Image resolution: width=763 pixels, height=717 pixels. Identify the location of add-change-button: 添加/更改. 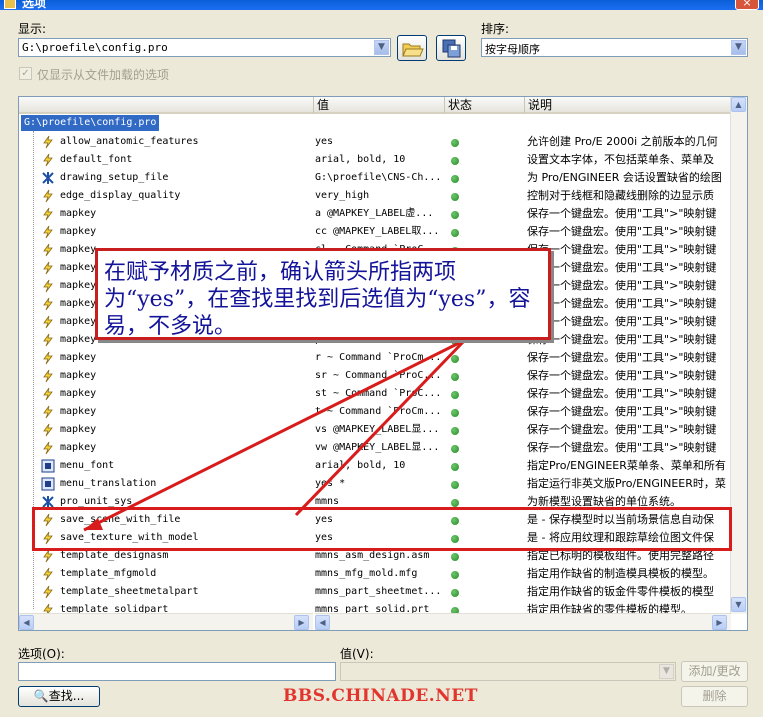
(714, 671).